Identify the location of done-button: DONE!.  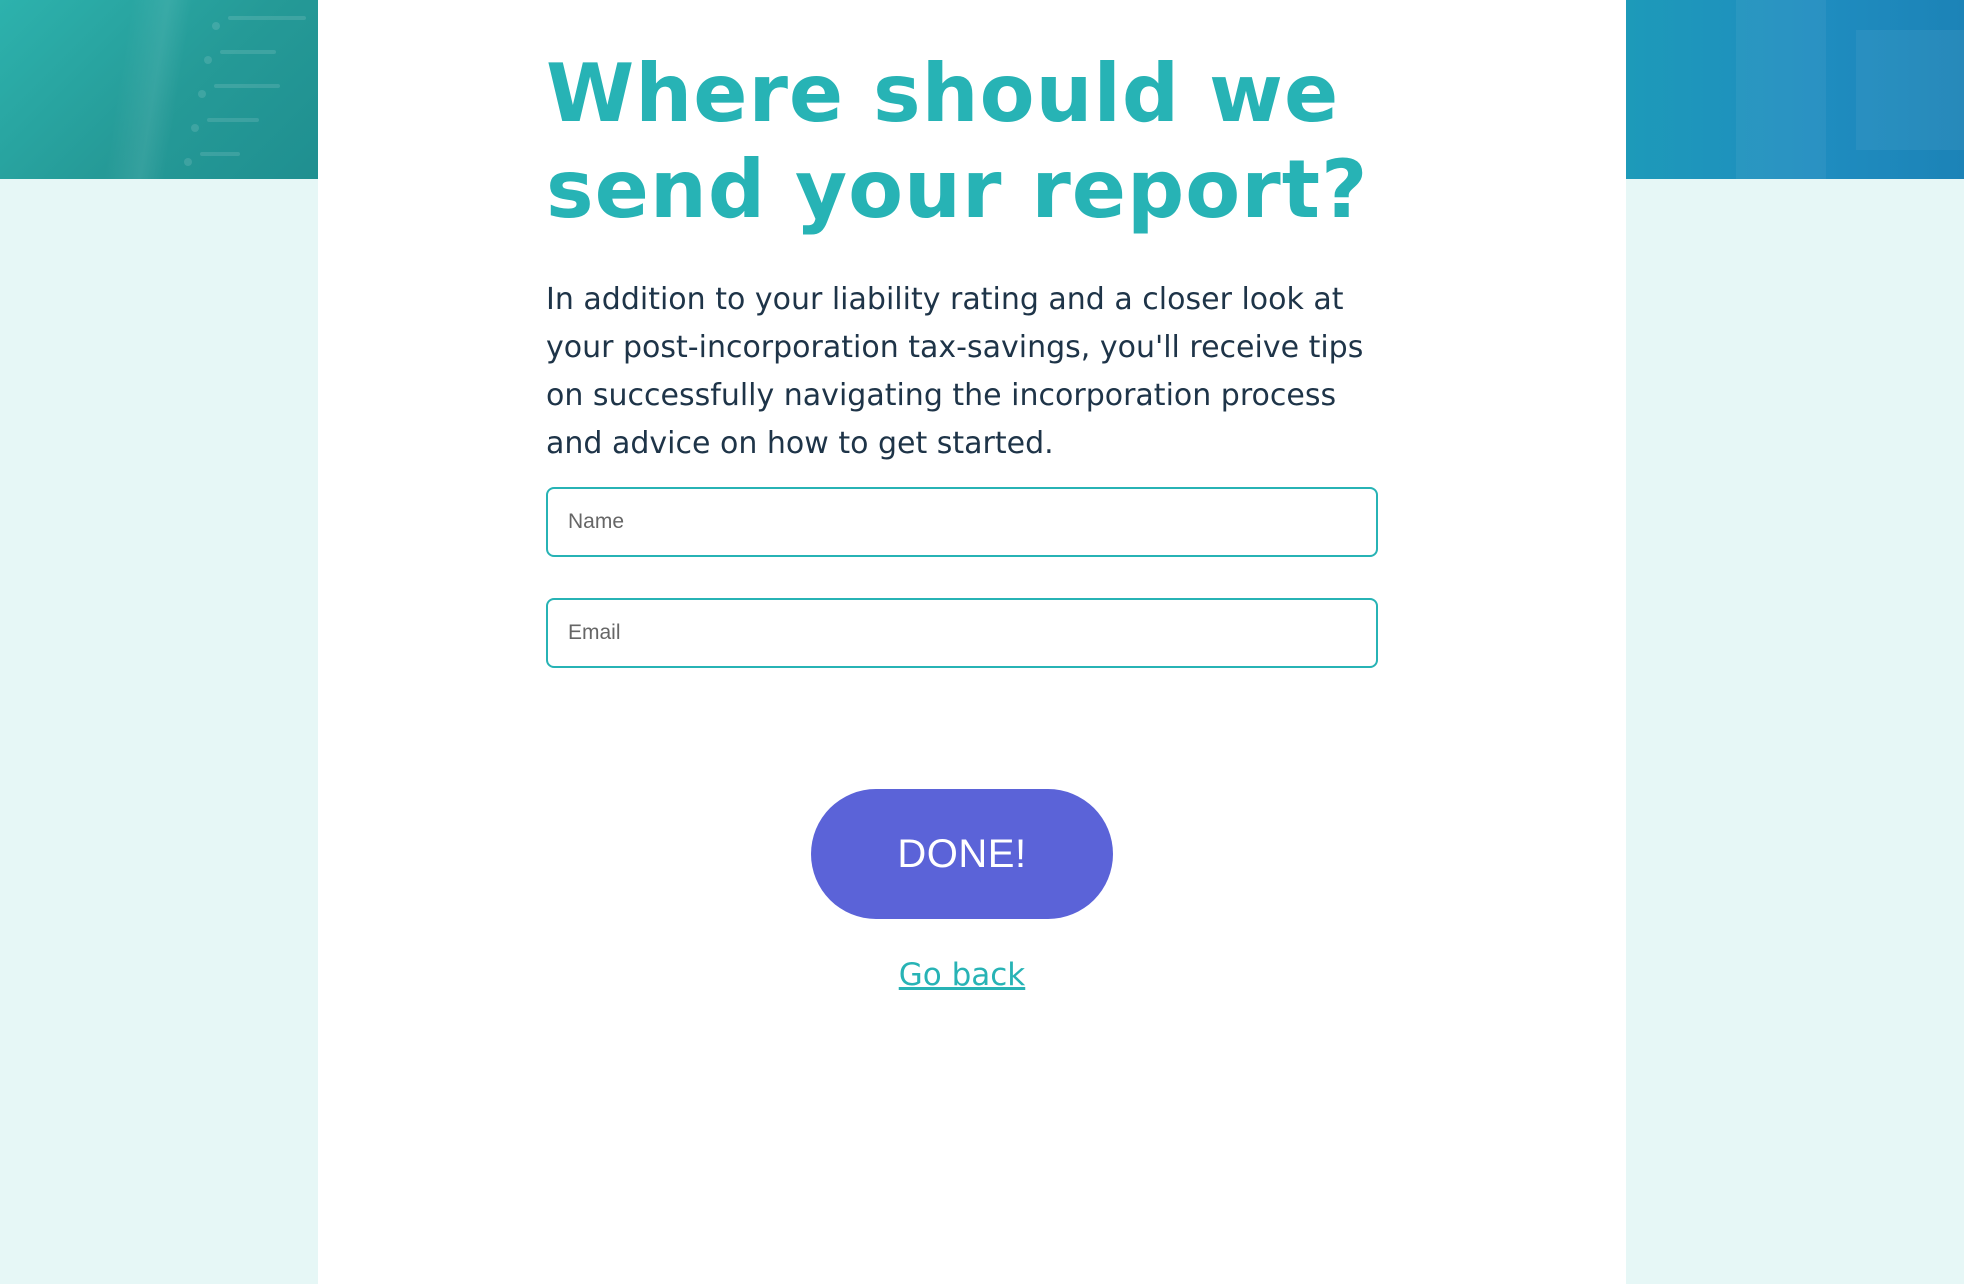
(962, 854).